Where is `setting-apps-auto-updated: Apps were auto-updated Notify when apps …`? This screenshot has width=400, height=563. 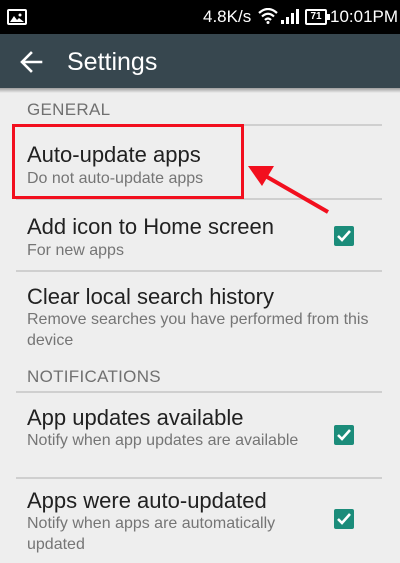
setting-apps-auto-updated: Apps were auto-updated Notify when apps … is located at coordinates (200, 521).